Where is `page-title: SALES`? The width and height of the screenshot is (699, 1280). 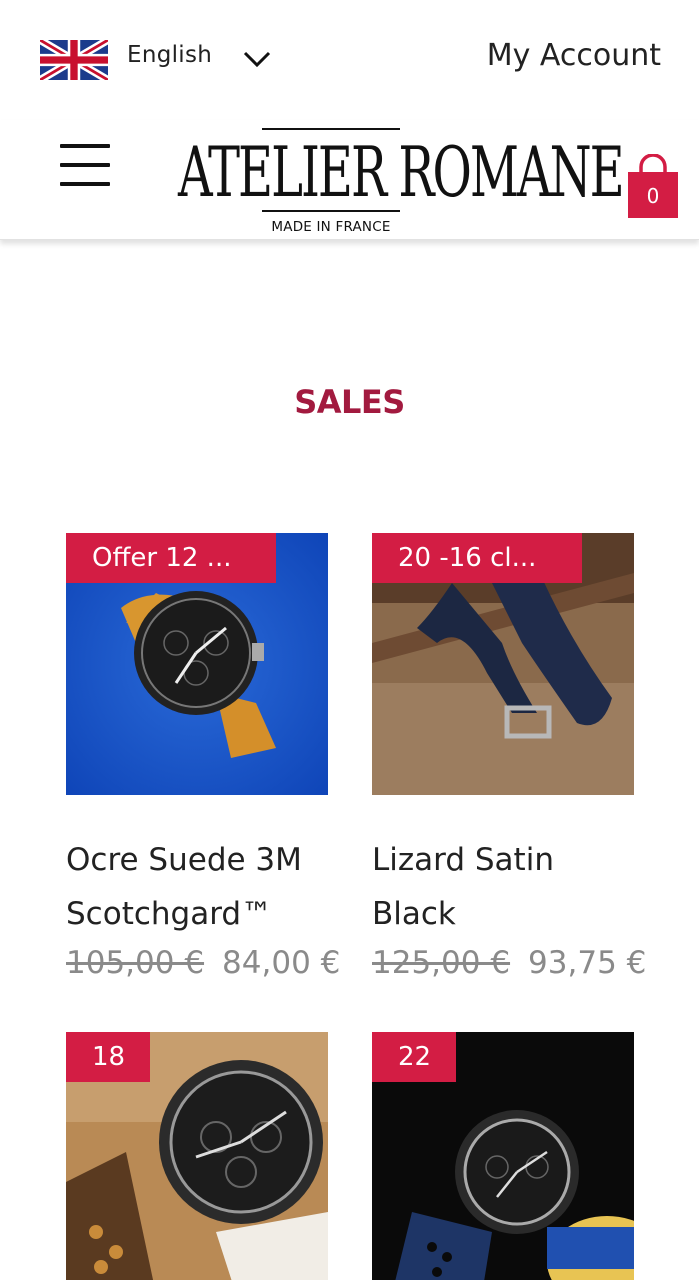 page-title: SALES is located at coordinates (349, 402).